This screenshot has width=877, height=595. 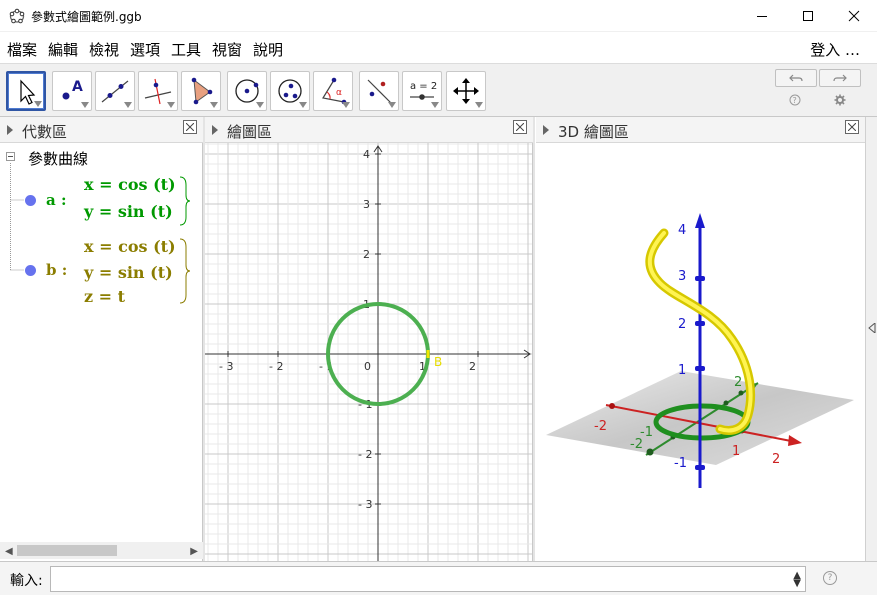 I want to click on circle-three-points-tool, so click(x=290, y=91).